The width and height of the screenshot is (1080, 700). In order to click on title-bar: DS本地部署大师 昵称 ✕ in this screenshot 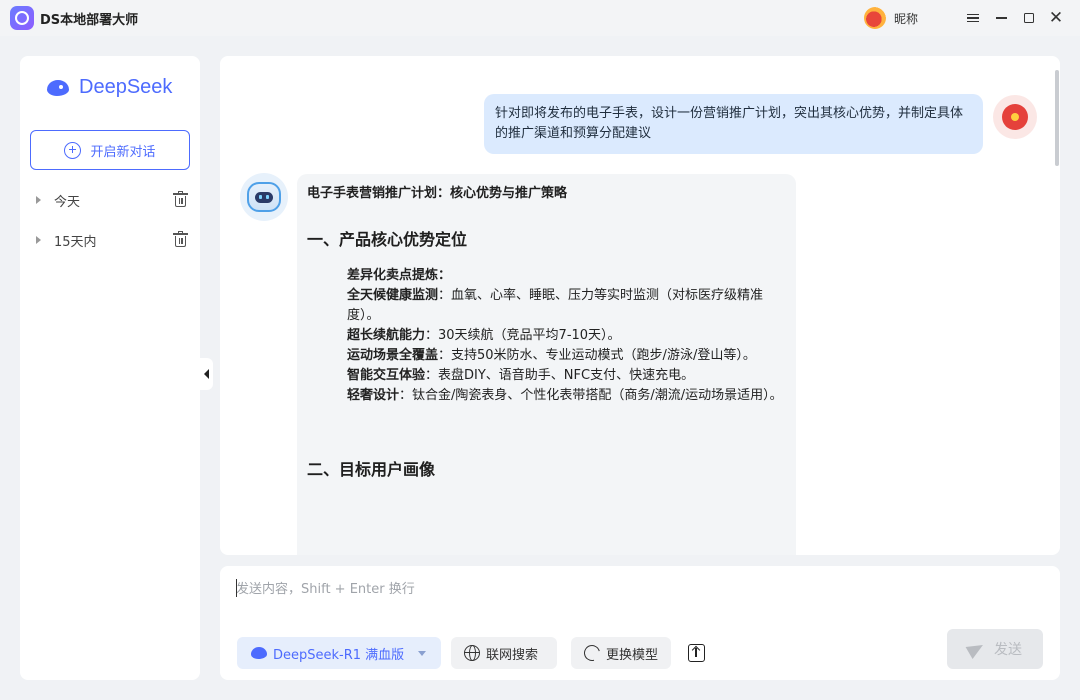, I will do `click(540, 18)`.